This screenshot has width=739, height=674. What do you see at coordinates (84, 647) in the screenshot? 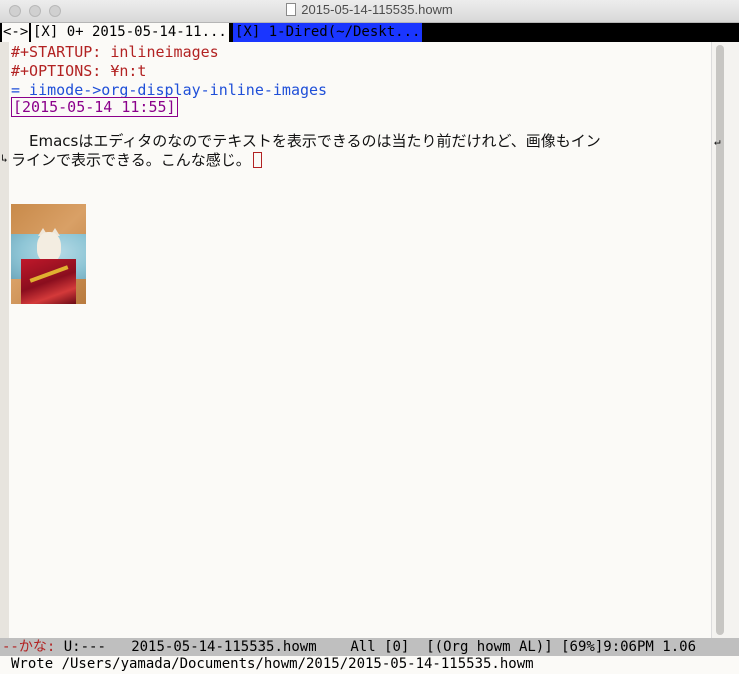
I see `buffer-status: U:---` at bounding box center [84, 647].